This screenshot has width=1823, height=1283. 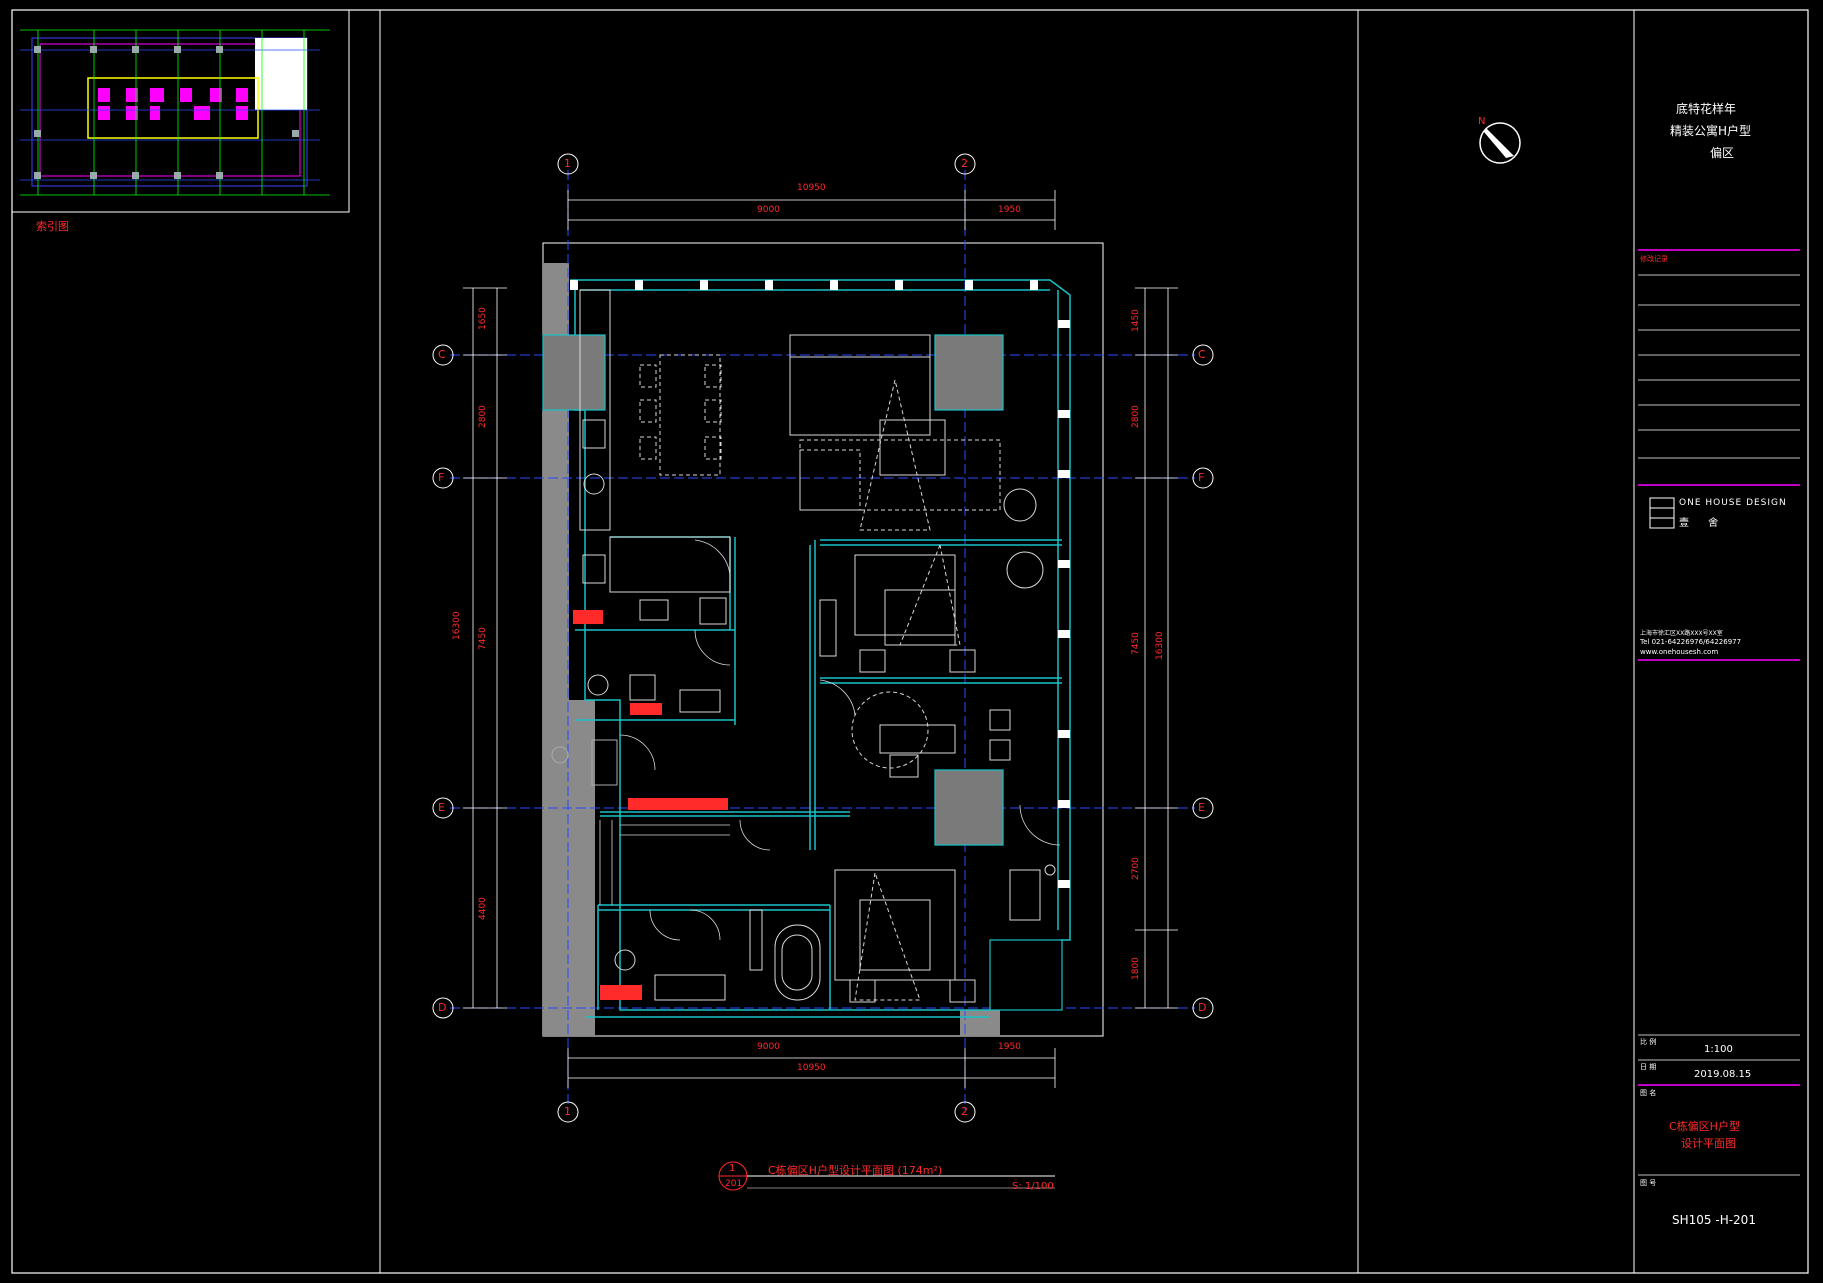 What do you see at coordinates (1691, 642) in the screenshot?
I see `company-tel: Tel 021-64226976/64226977` at bounding box center [1691, 642].